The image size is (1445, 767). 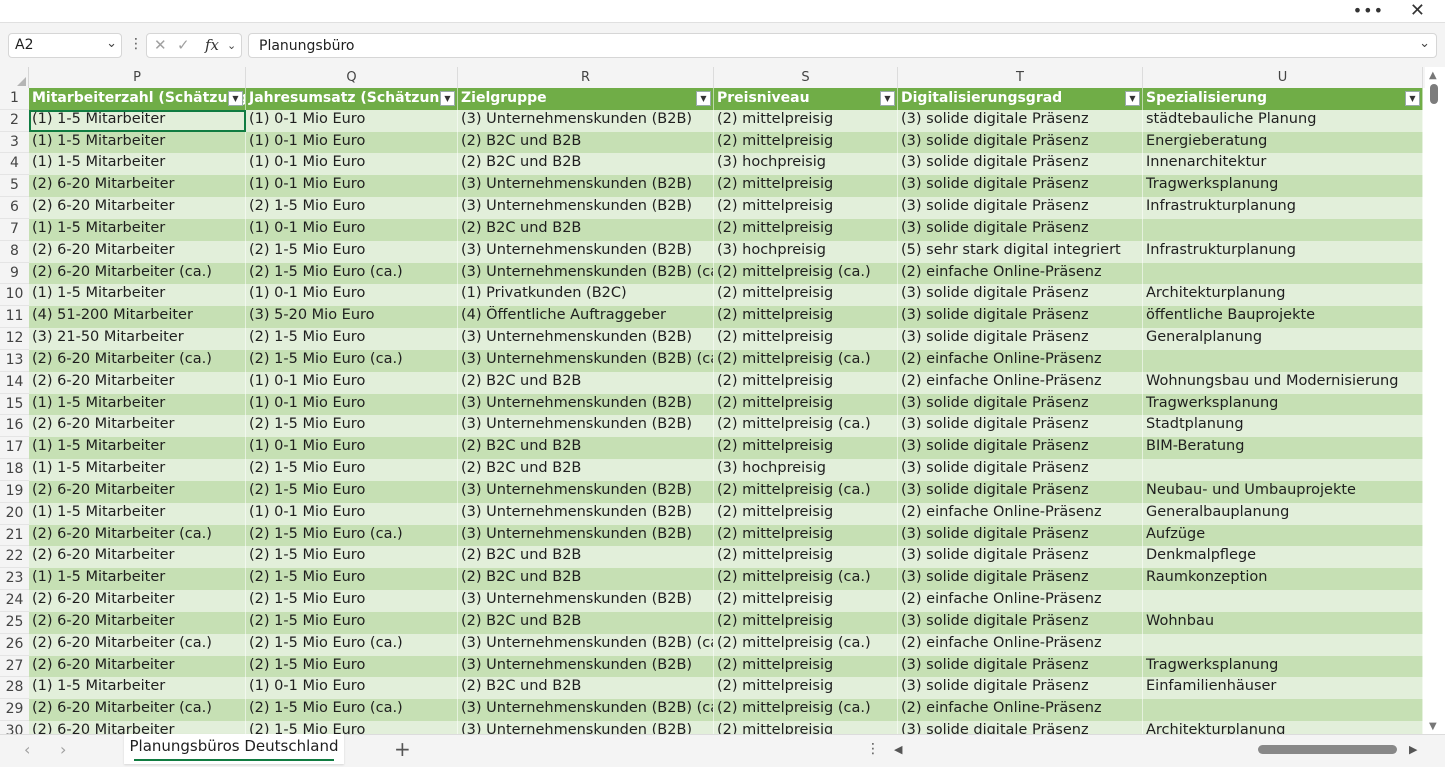 What do you see at coordinates (160, 45) in the screenshot?
I see `cancel-icon: ✕` at bounding box center [160, 45].